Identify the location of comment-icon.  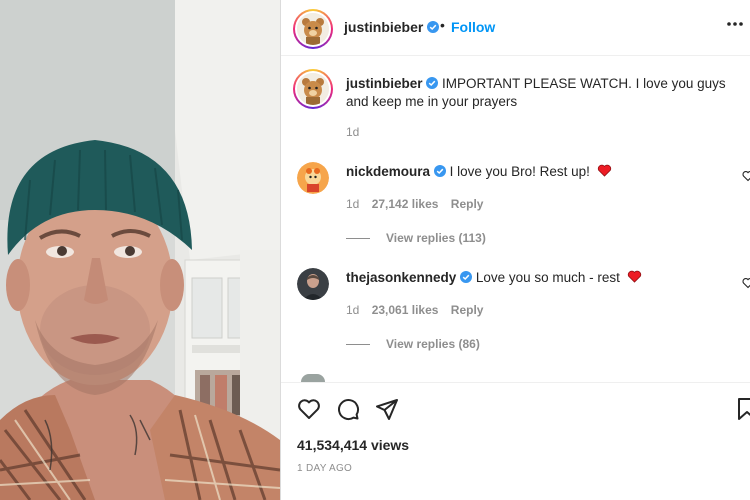
(348, 409).